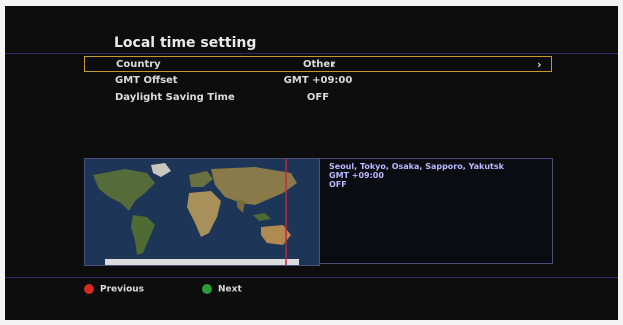 The width and height of the screenshot is (623, 325). I want to click on previous-button: Previous, so click(114, 289).